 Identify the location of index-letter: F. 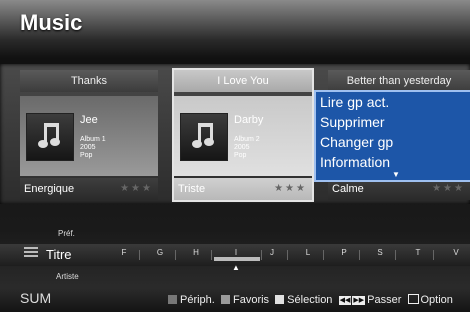
(124, 252).